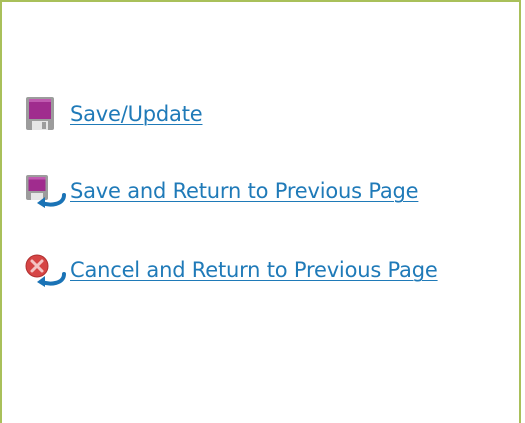  I want to click on save-and-return-action: Save and Return to Previous Page, so click(221, 191).